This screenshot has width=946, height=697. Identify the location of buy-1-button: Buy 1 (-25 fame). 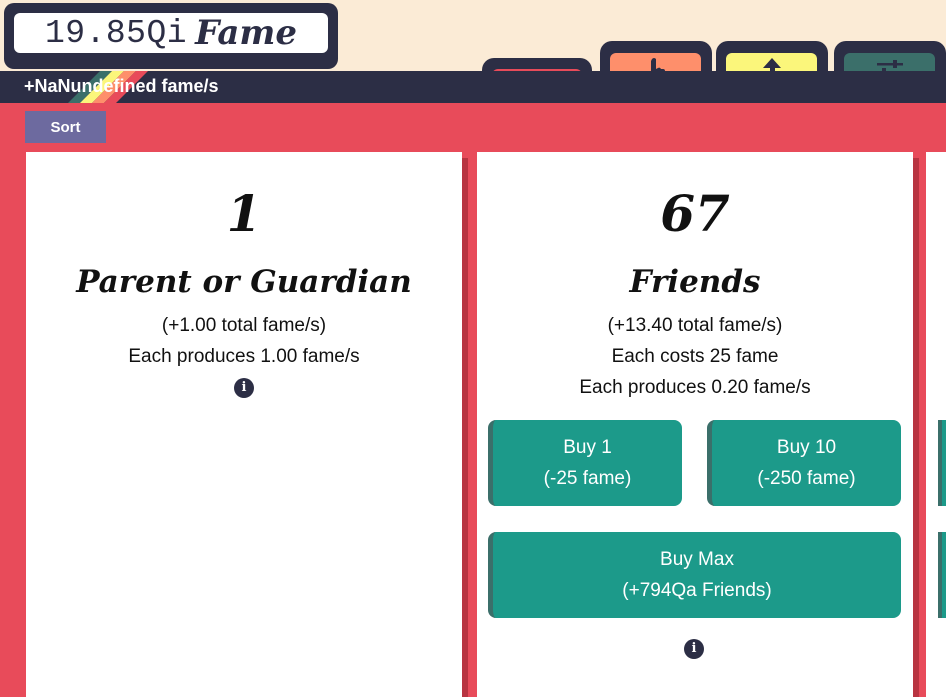
(585, 463).